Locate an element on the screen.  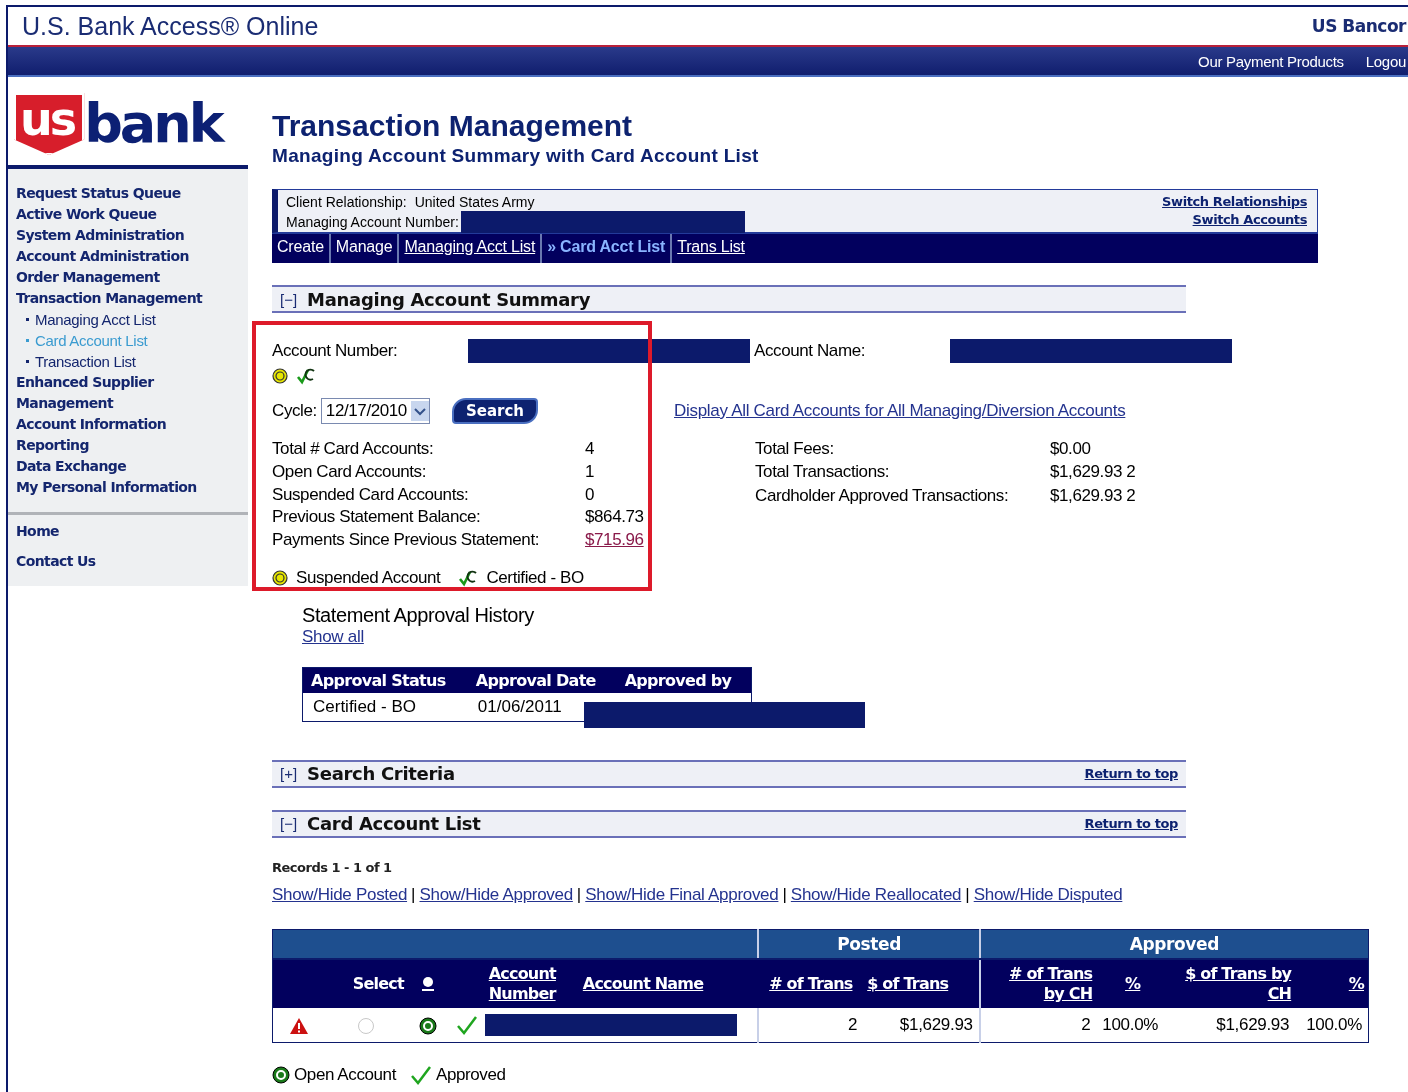
switch-link: Switch Relationships is located at coordinates (1234, 202).